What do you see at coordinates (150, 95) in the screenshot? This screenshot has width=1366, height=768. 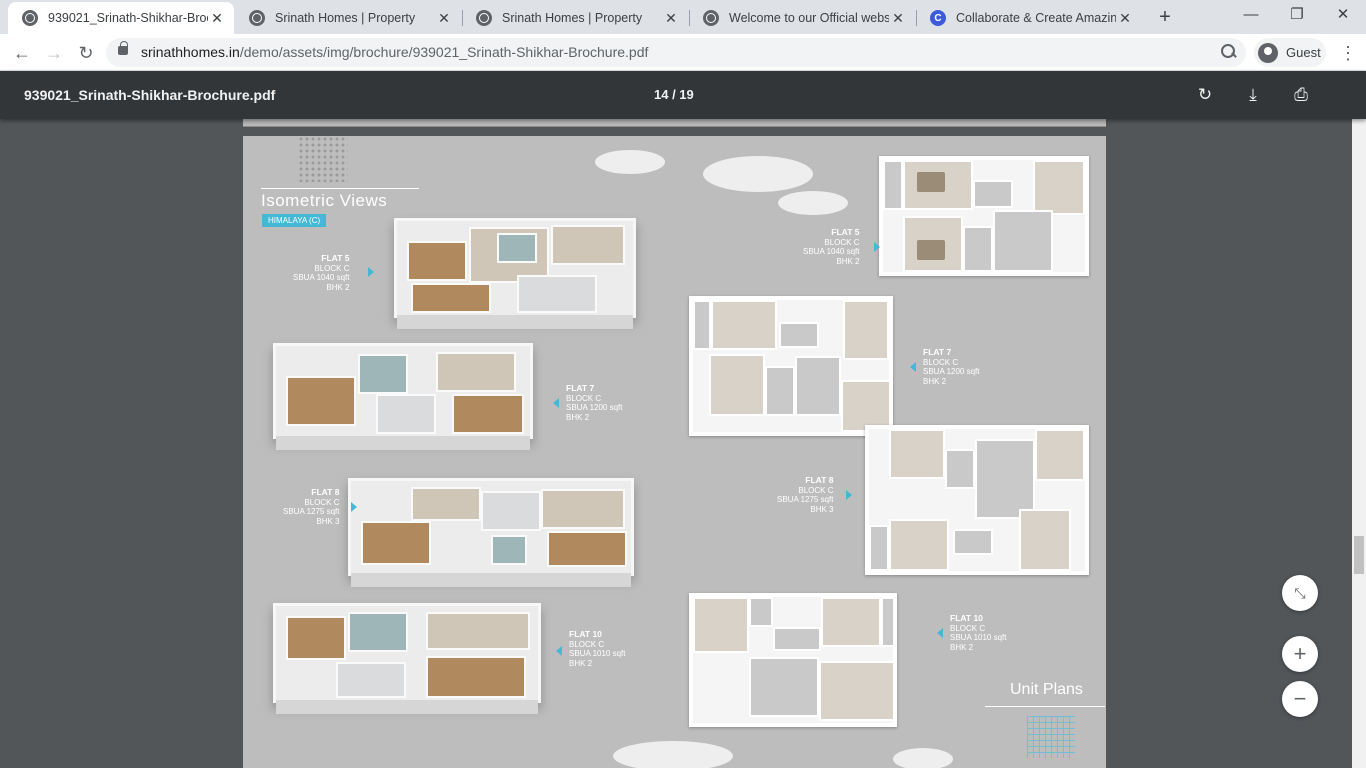 I see `pdf-filename: 939021_Srinath-Shikhar-Brochure.pdf` at bounding box center [150, 95].